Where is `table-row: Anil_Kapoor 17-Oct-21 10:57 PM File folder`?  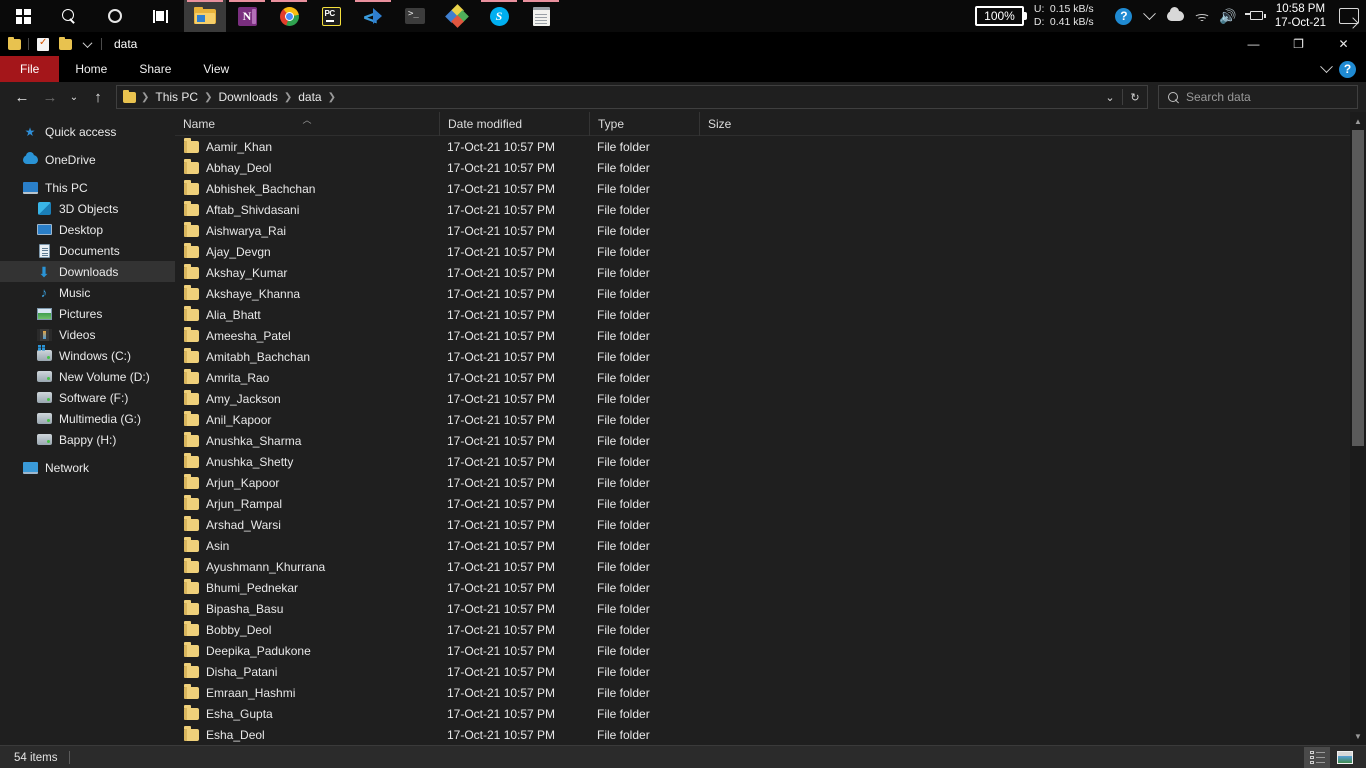 table-row: Anil_Kapoor 17-Oct-21 10:57 PM File folder is located at coordinates (770, 419).